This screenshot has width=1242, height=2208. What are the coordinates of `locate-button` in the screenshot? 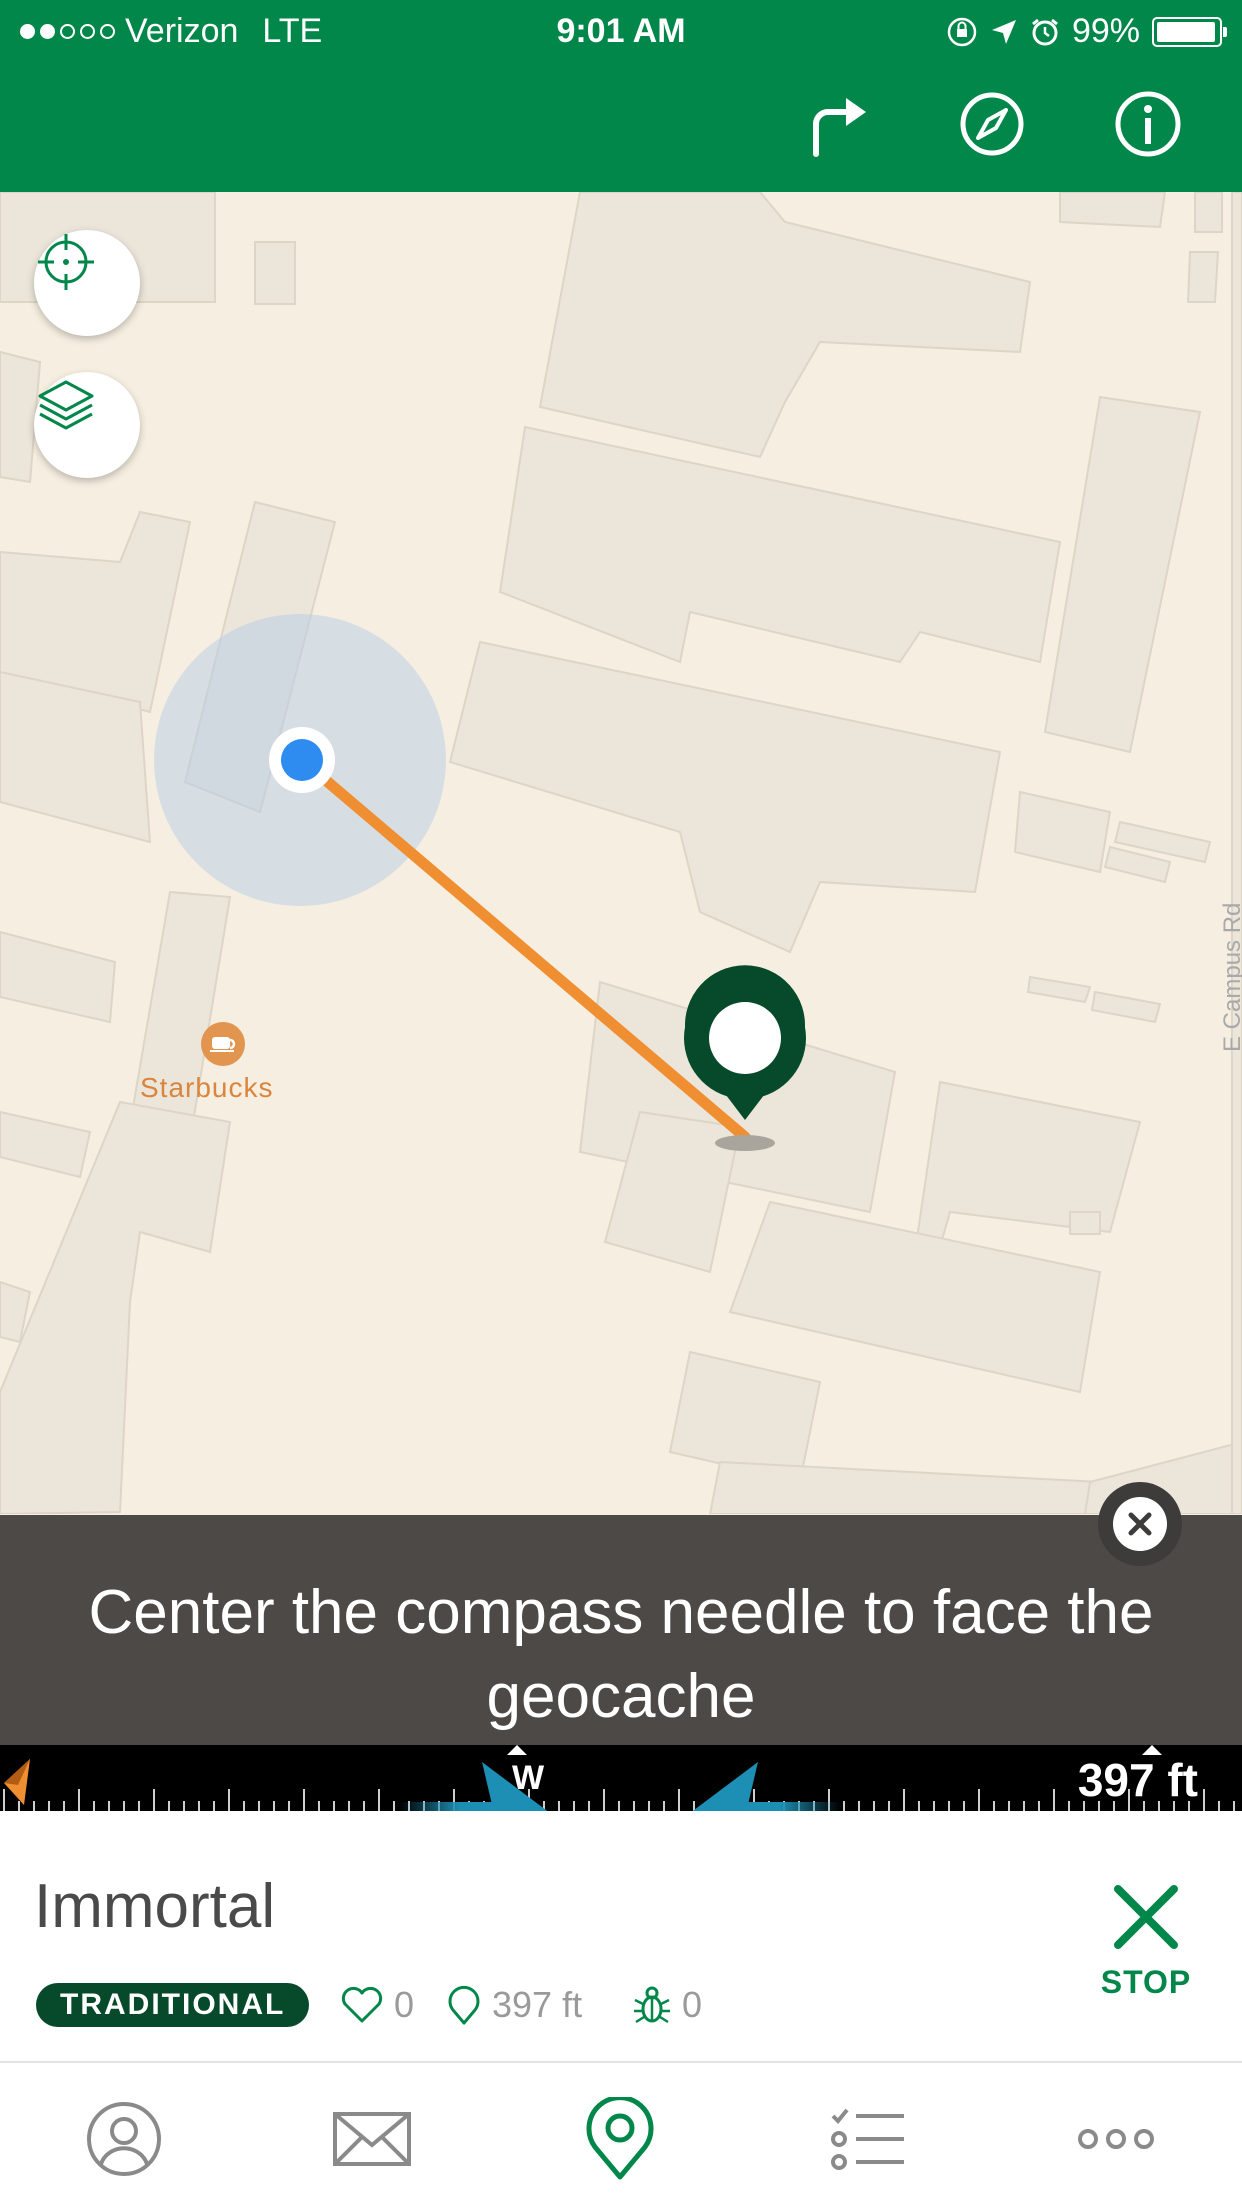 It's located at (87, 283).